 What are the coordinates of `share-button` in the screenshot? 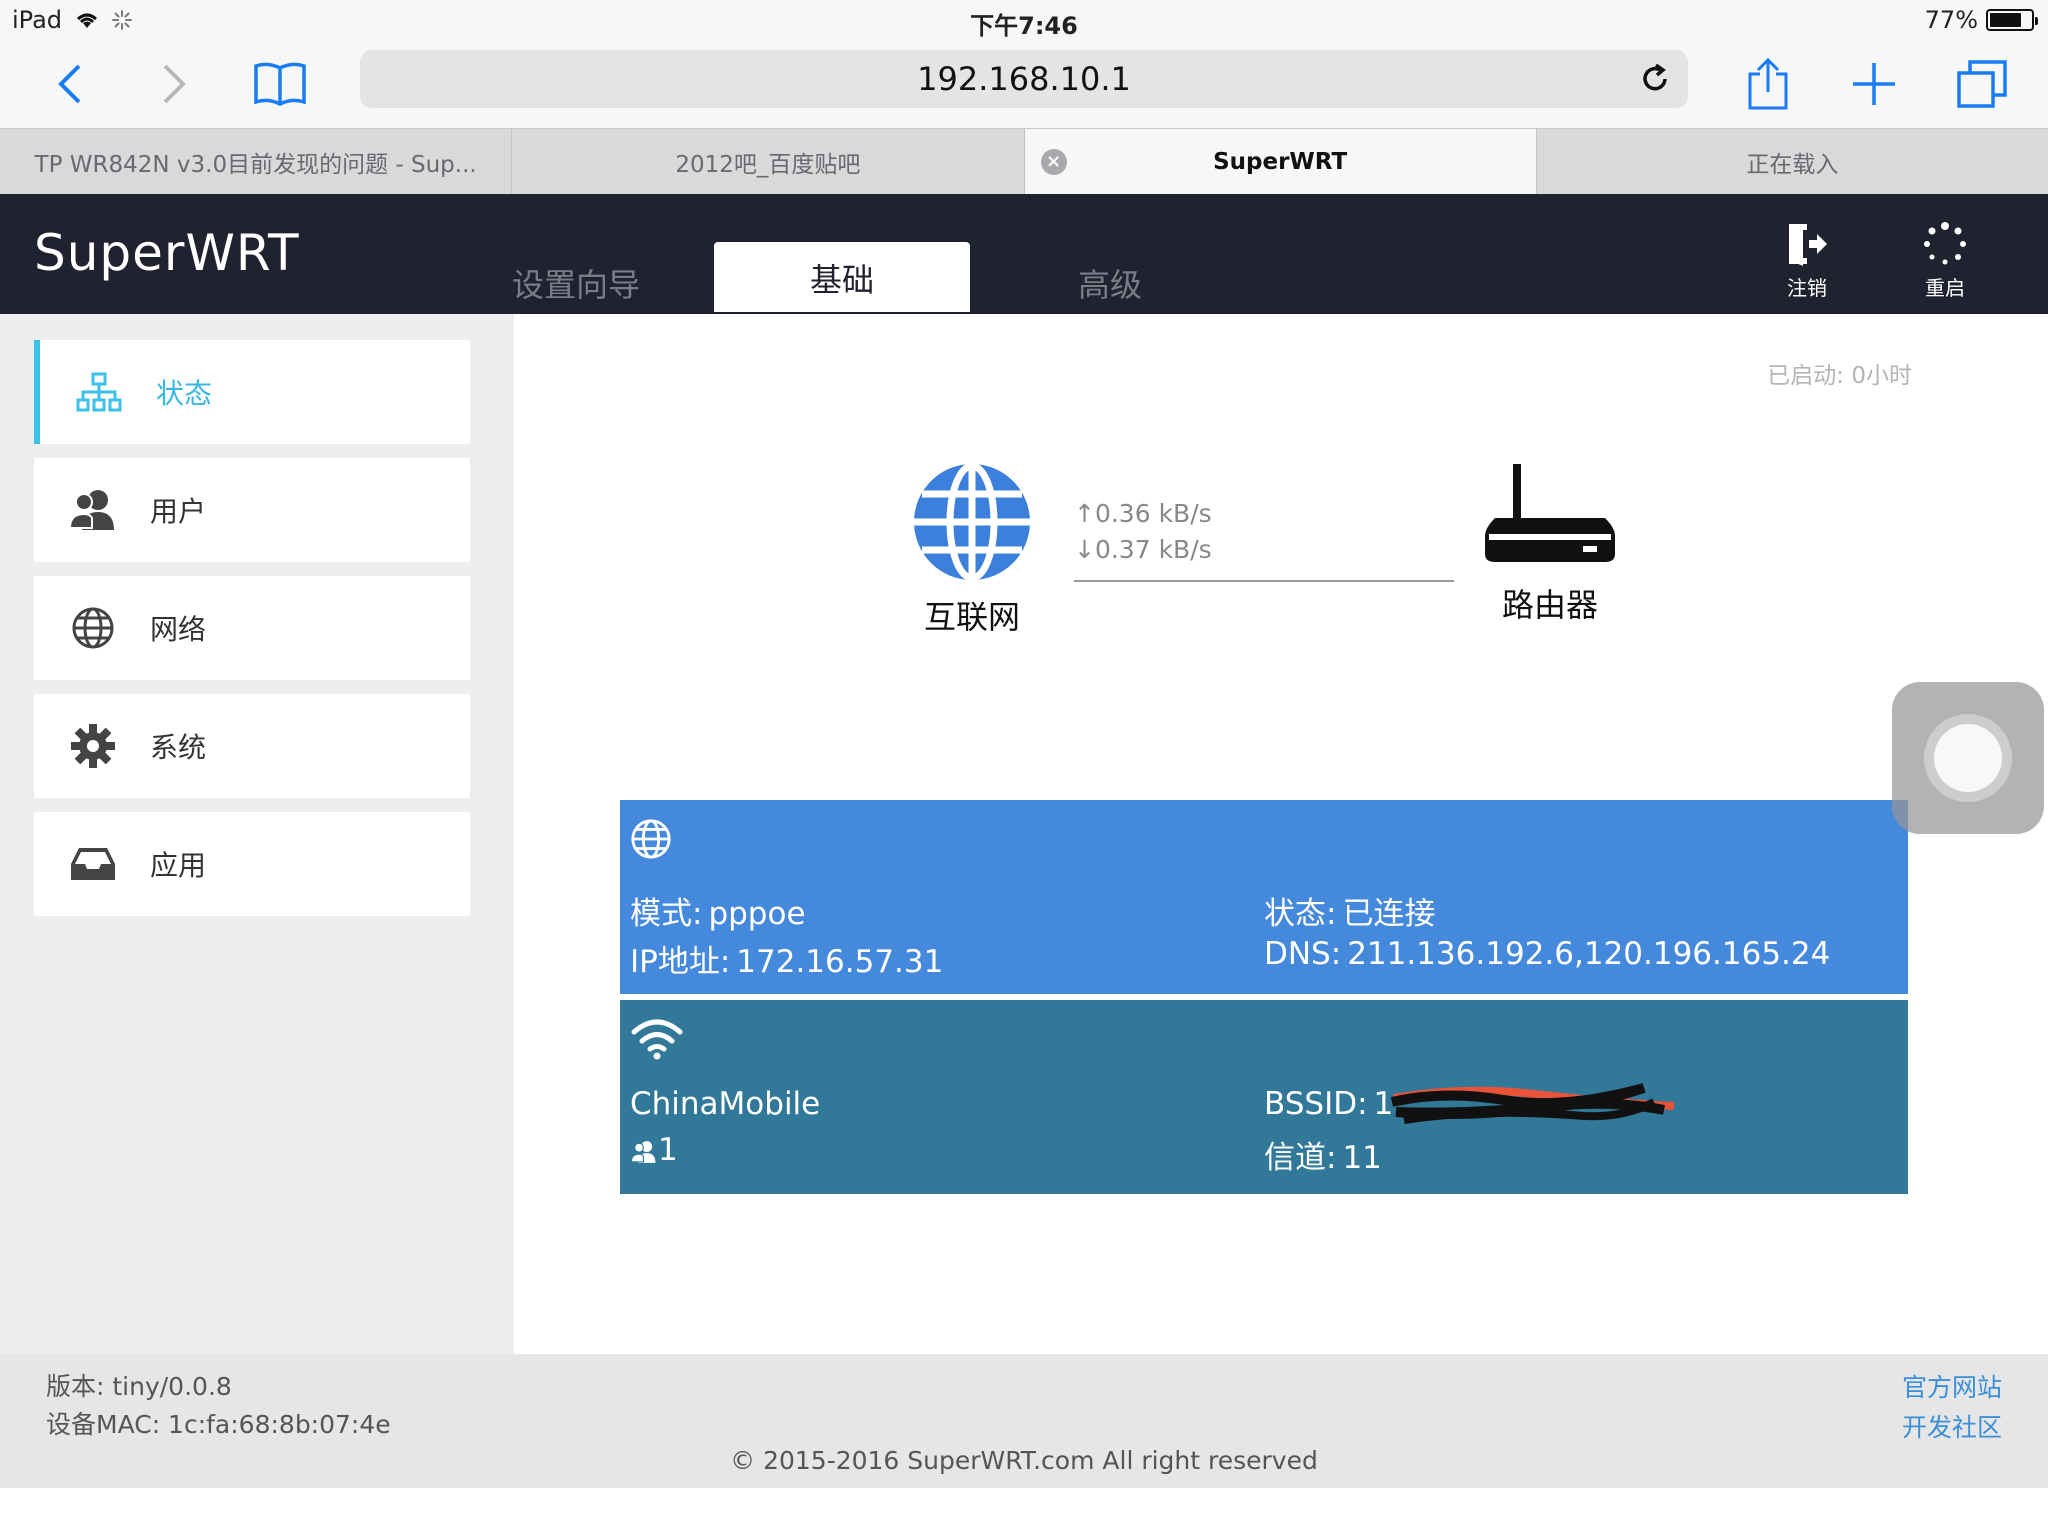 It's located at (1768, 84).